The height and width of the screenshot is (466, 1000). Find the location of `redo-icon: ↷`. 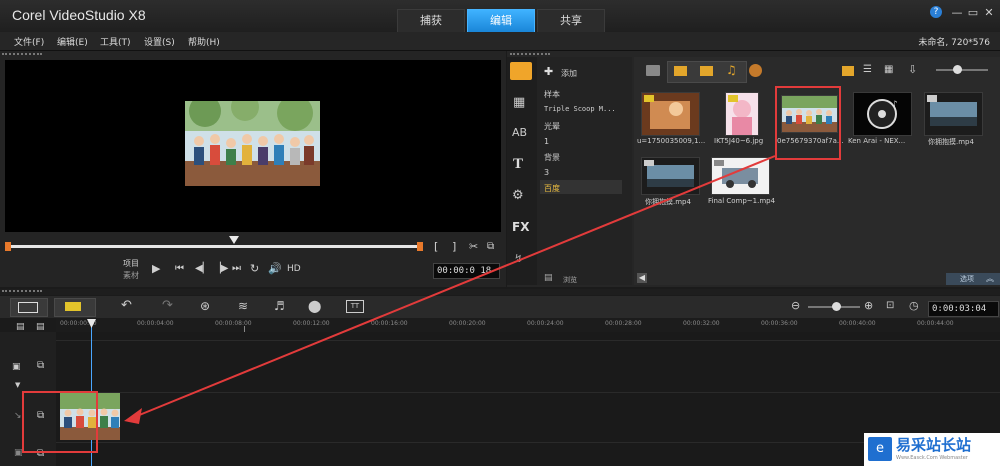

redo-icon: ↷ is located at coordinates (167, 305).